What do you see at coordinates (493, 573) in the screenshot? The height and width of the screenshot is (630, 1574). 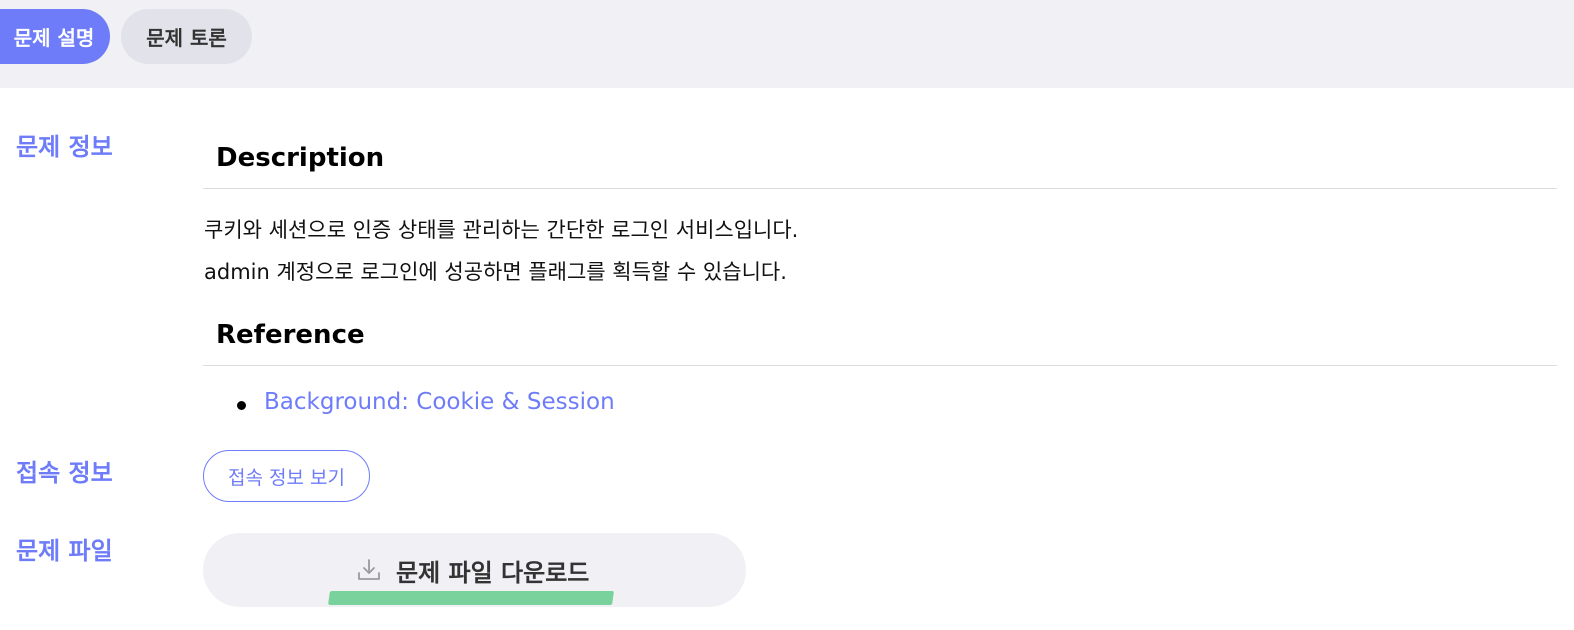 I see `download-label: 문제 파일 다운로드` at bounding box center [493, 573].